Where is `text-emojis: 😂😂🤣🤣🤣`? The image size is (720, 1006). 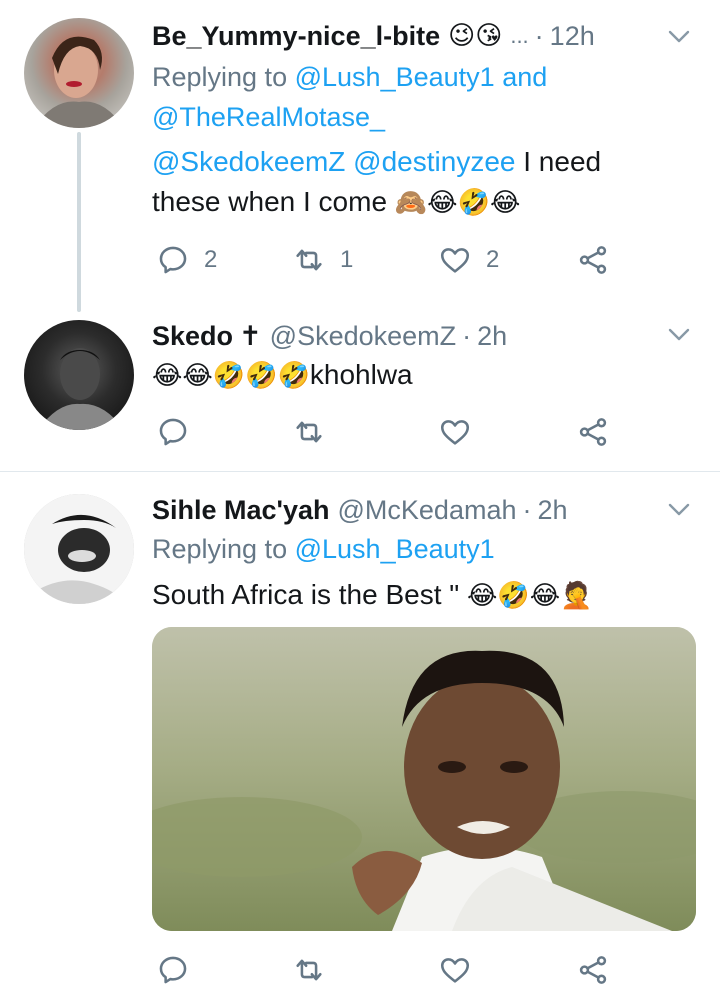
text-emojis: 😂😂🤣🤣🤣 is located at coordinates (231, 376).